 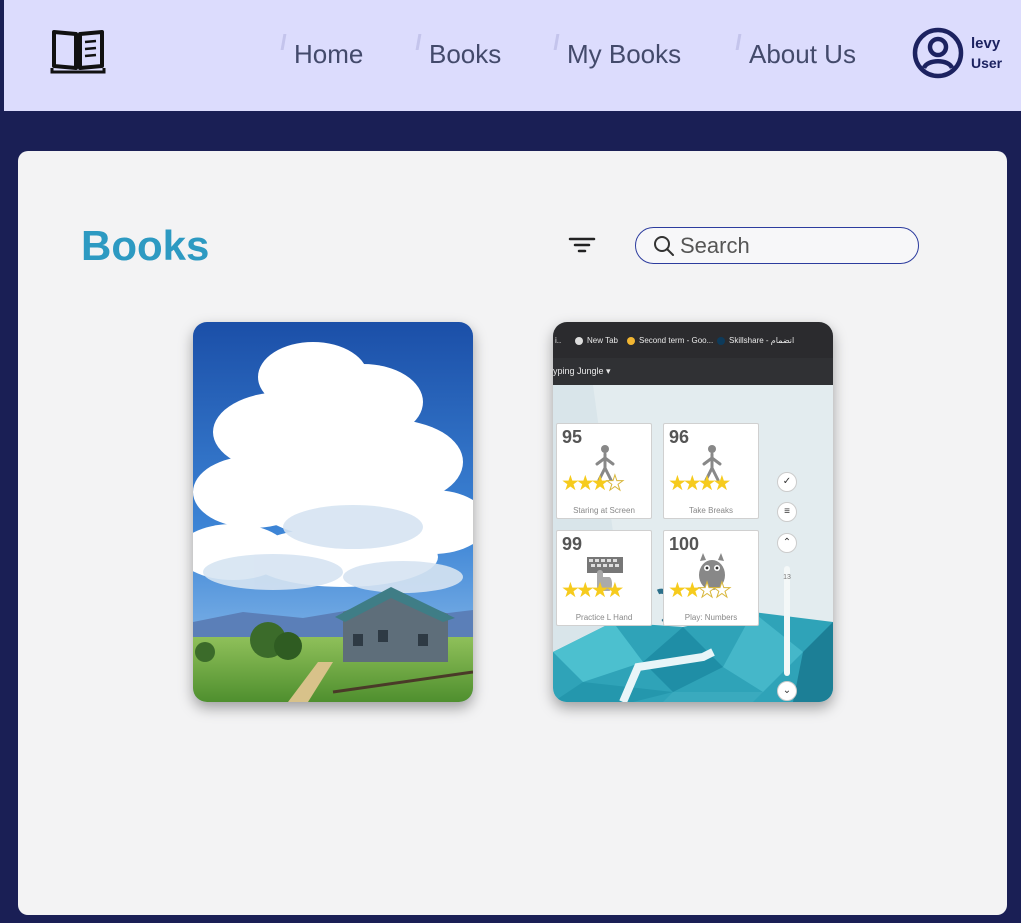 What do you see at coordinates (145, 245) in the screenshot?
I see `page-title: Books` at bounding box center [145, 245].